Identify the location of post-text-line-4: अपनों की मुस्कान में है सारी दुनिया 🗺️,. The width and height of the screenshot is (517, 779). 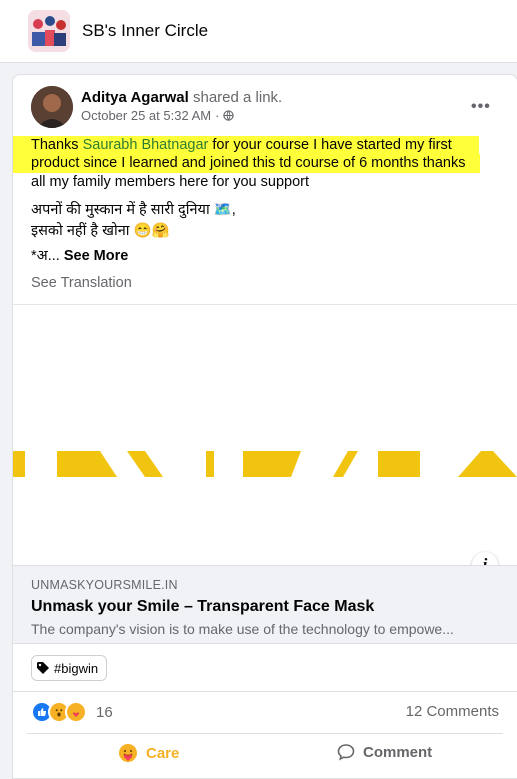
(133, 210).